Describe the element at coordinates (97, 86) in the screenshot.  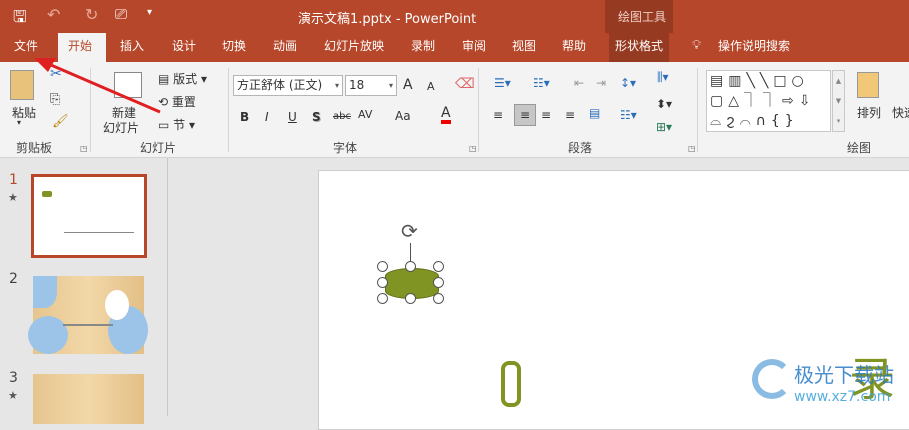
I see `red-arrow-annotation` at that location.